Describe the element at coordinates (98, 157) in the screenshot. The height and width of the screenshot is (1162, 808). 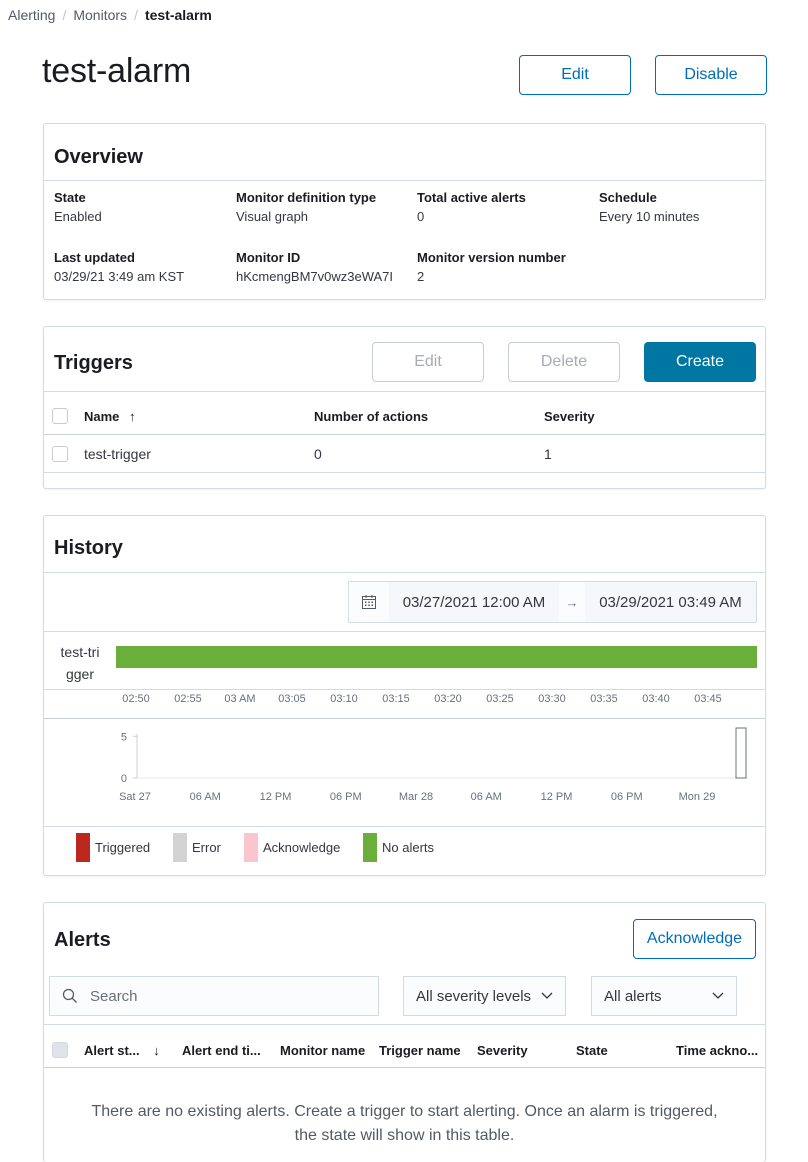
I see `overview-title: Overview` at that location.